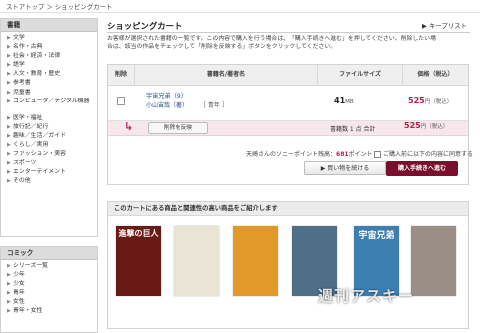  I want to click on agree-checkbox-row: ご購入前に以下の内容に同意する, so click(423, 153).